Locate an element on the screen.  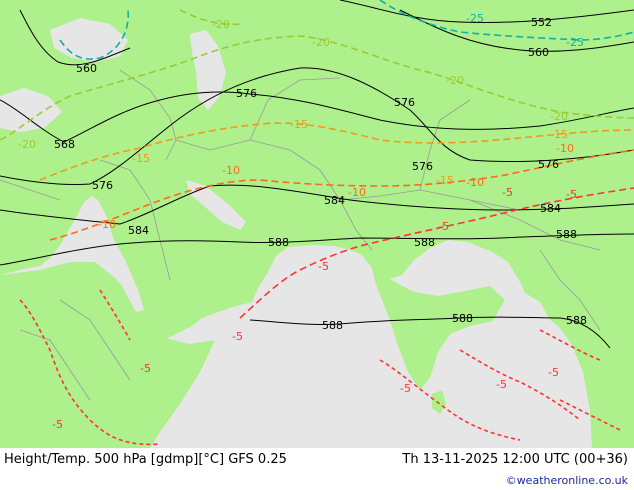
valid-time: Th 13-11-2025 12:00 UTC (00+36) is located at coordinates (515, 459).